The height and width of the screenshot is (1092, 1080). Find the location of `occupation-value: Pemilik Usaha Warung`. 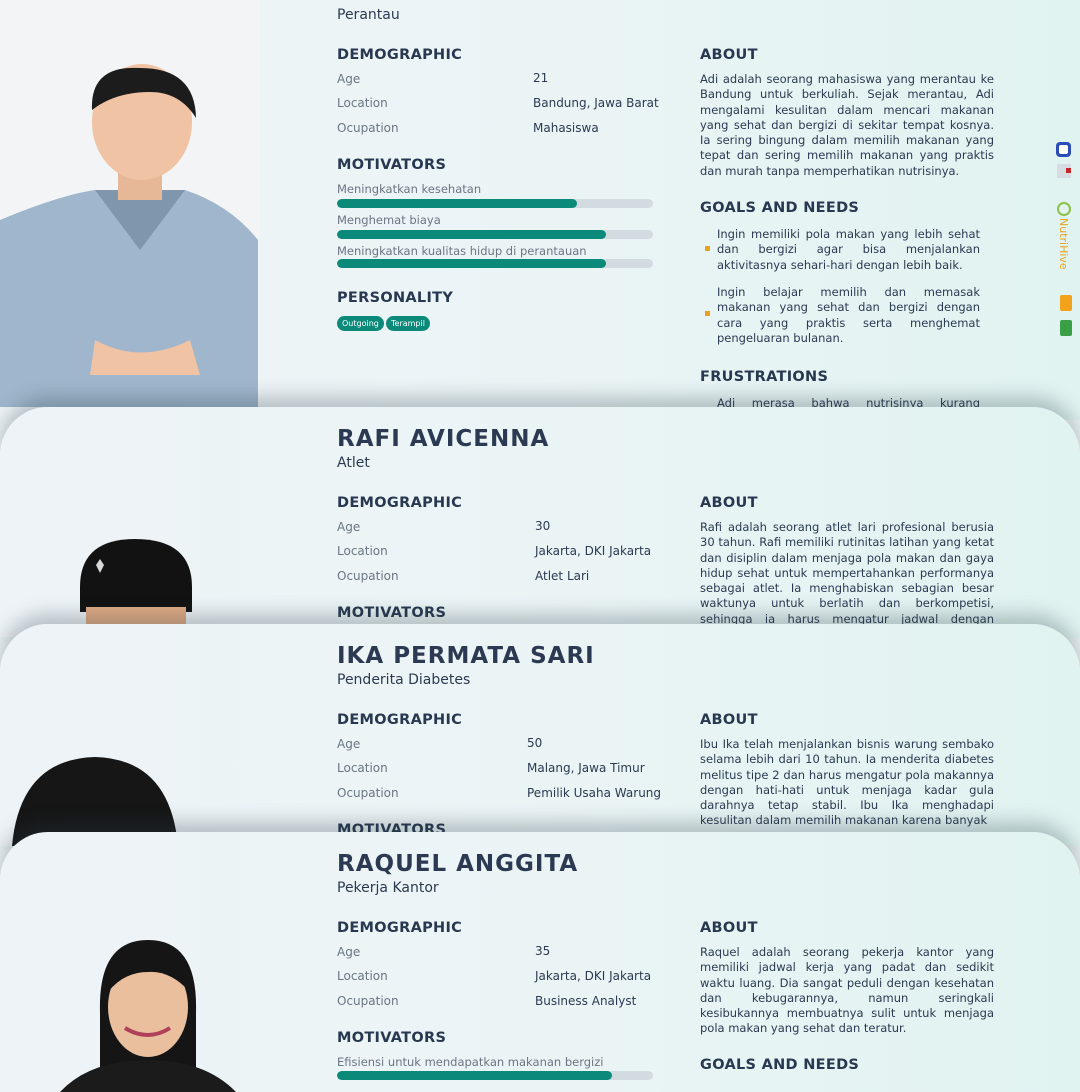

occupation-value: Pemilik Usaha Warung is located at coordinates (594, 793).